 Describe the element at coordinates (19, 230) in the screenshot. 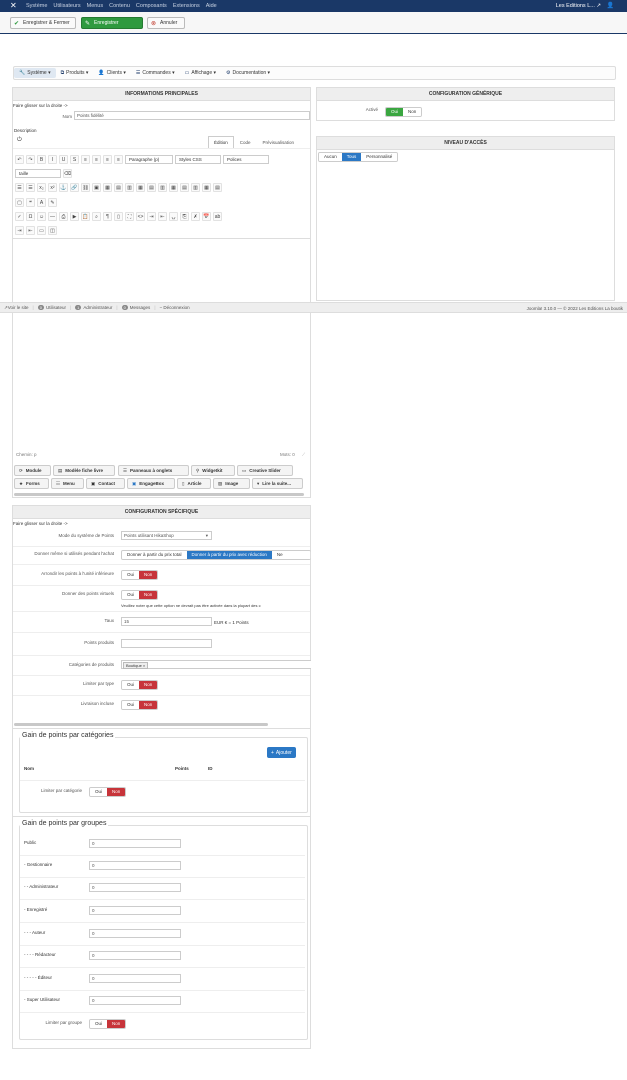

I see `indent-icon: ⇥` at that location.